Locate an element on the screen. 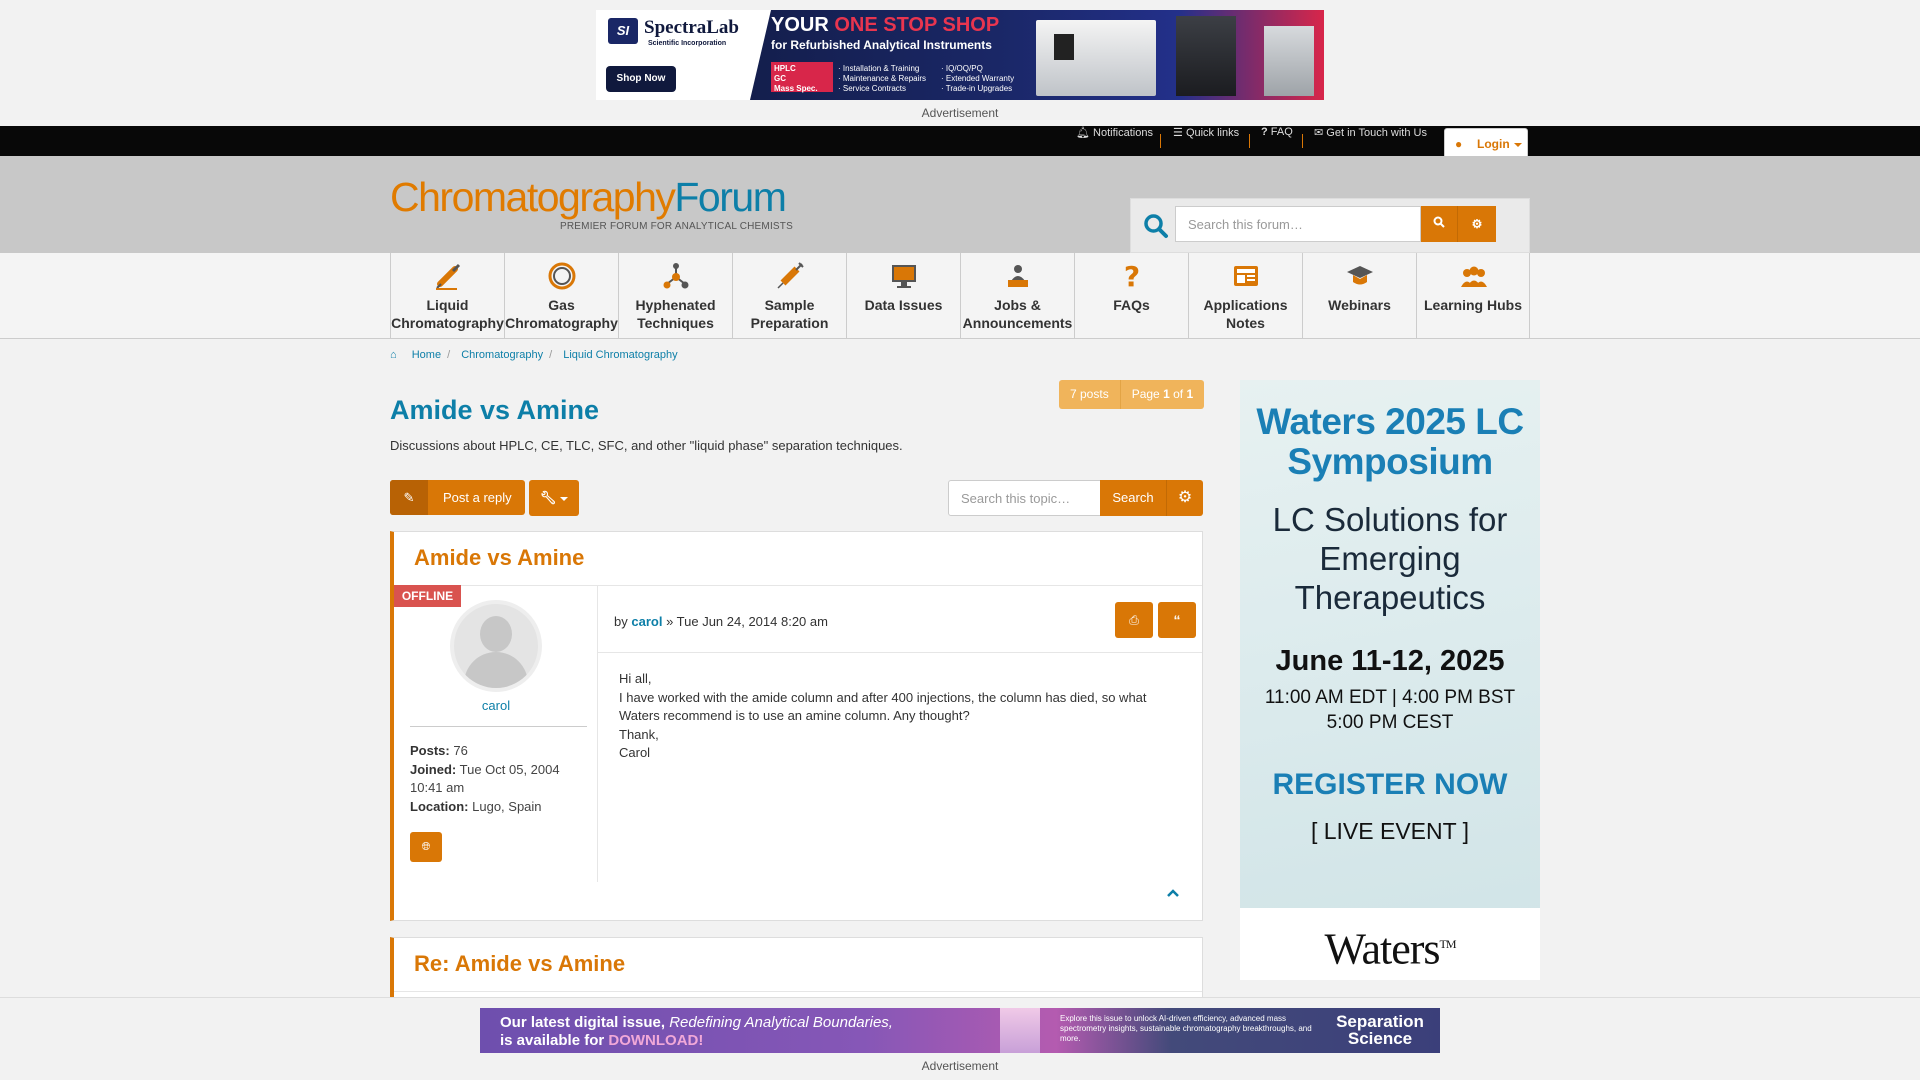  nav-label: Learning Hubs is located at coordinates (1472, 305).